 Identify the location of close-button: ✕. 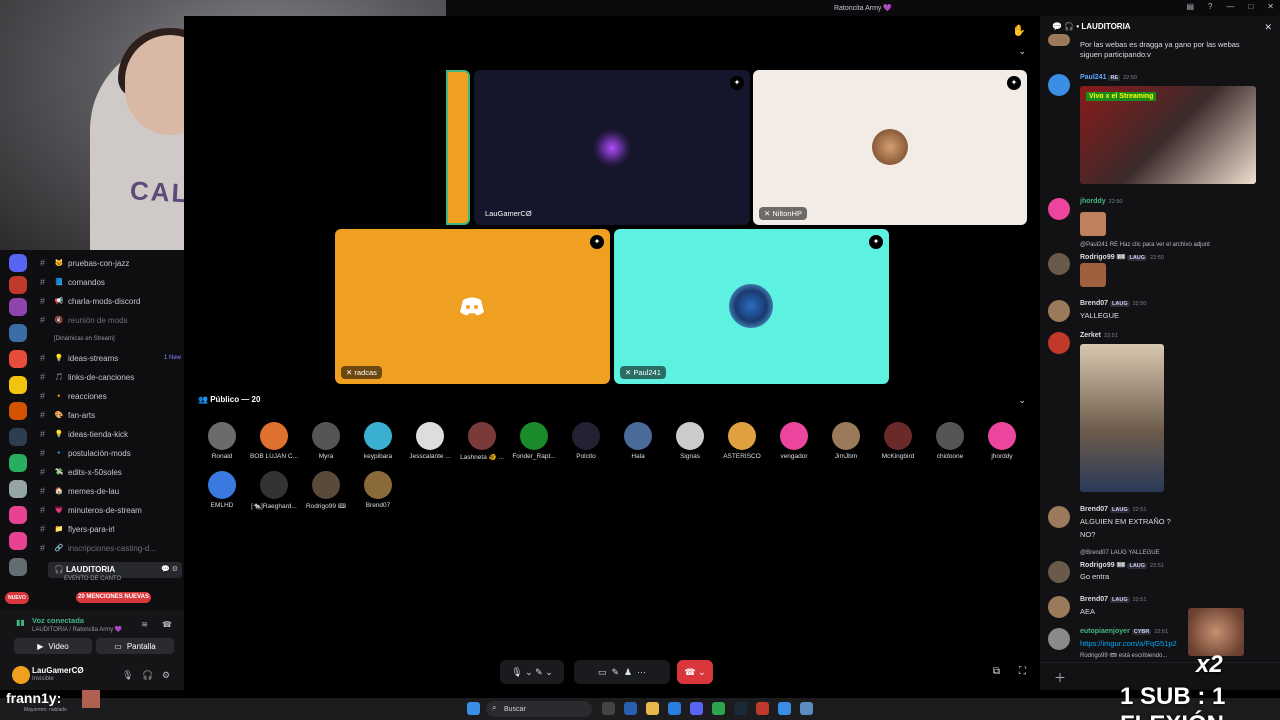
(1270, 6).